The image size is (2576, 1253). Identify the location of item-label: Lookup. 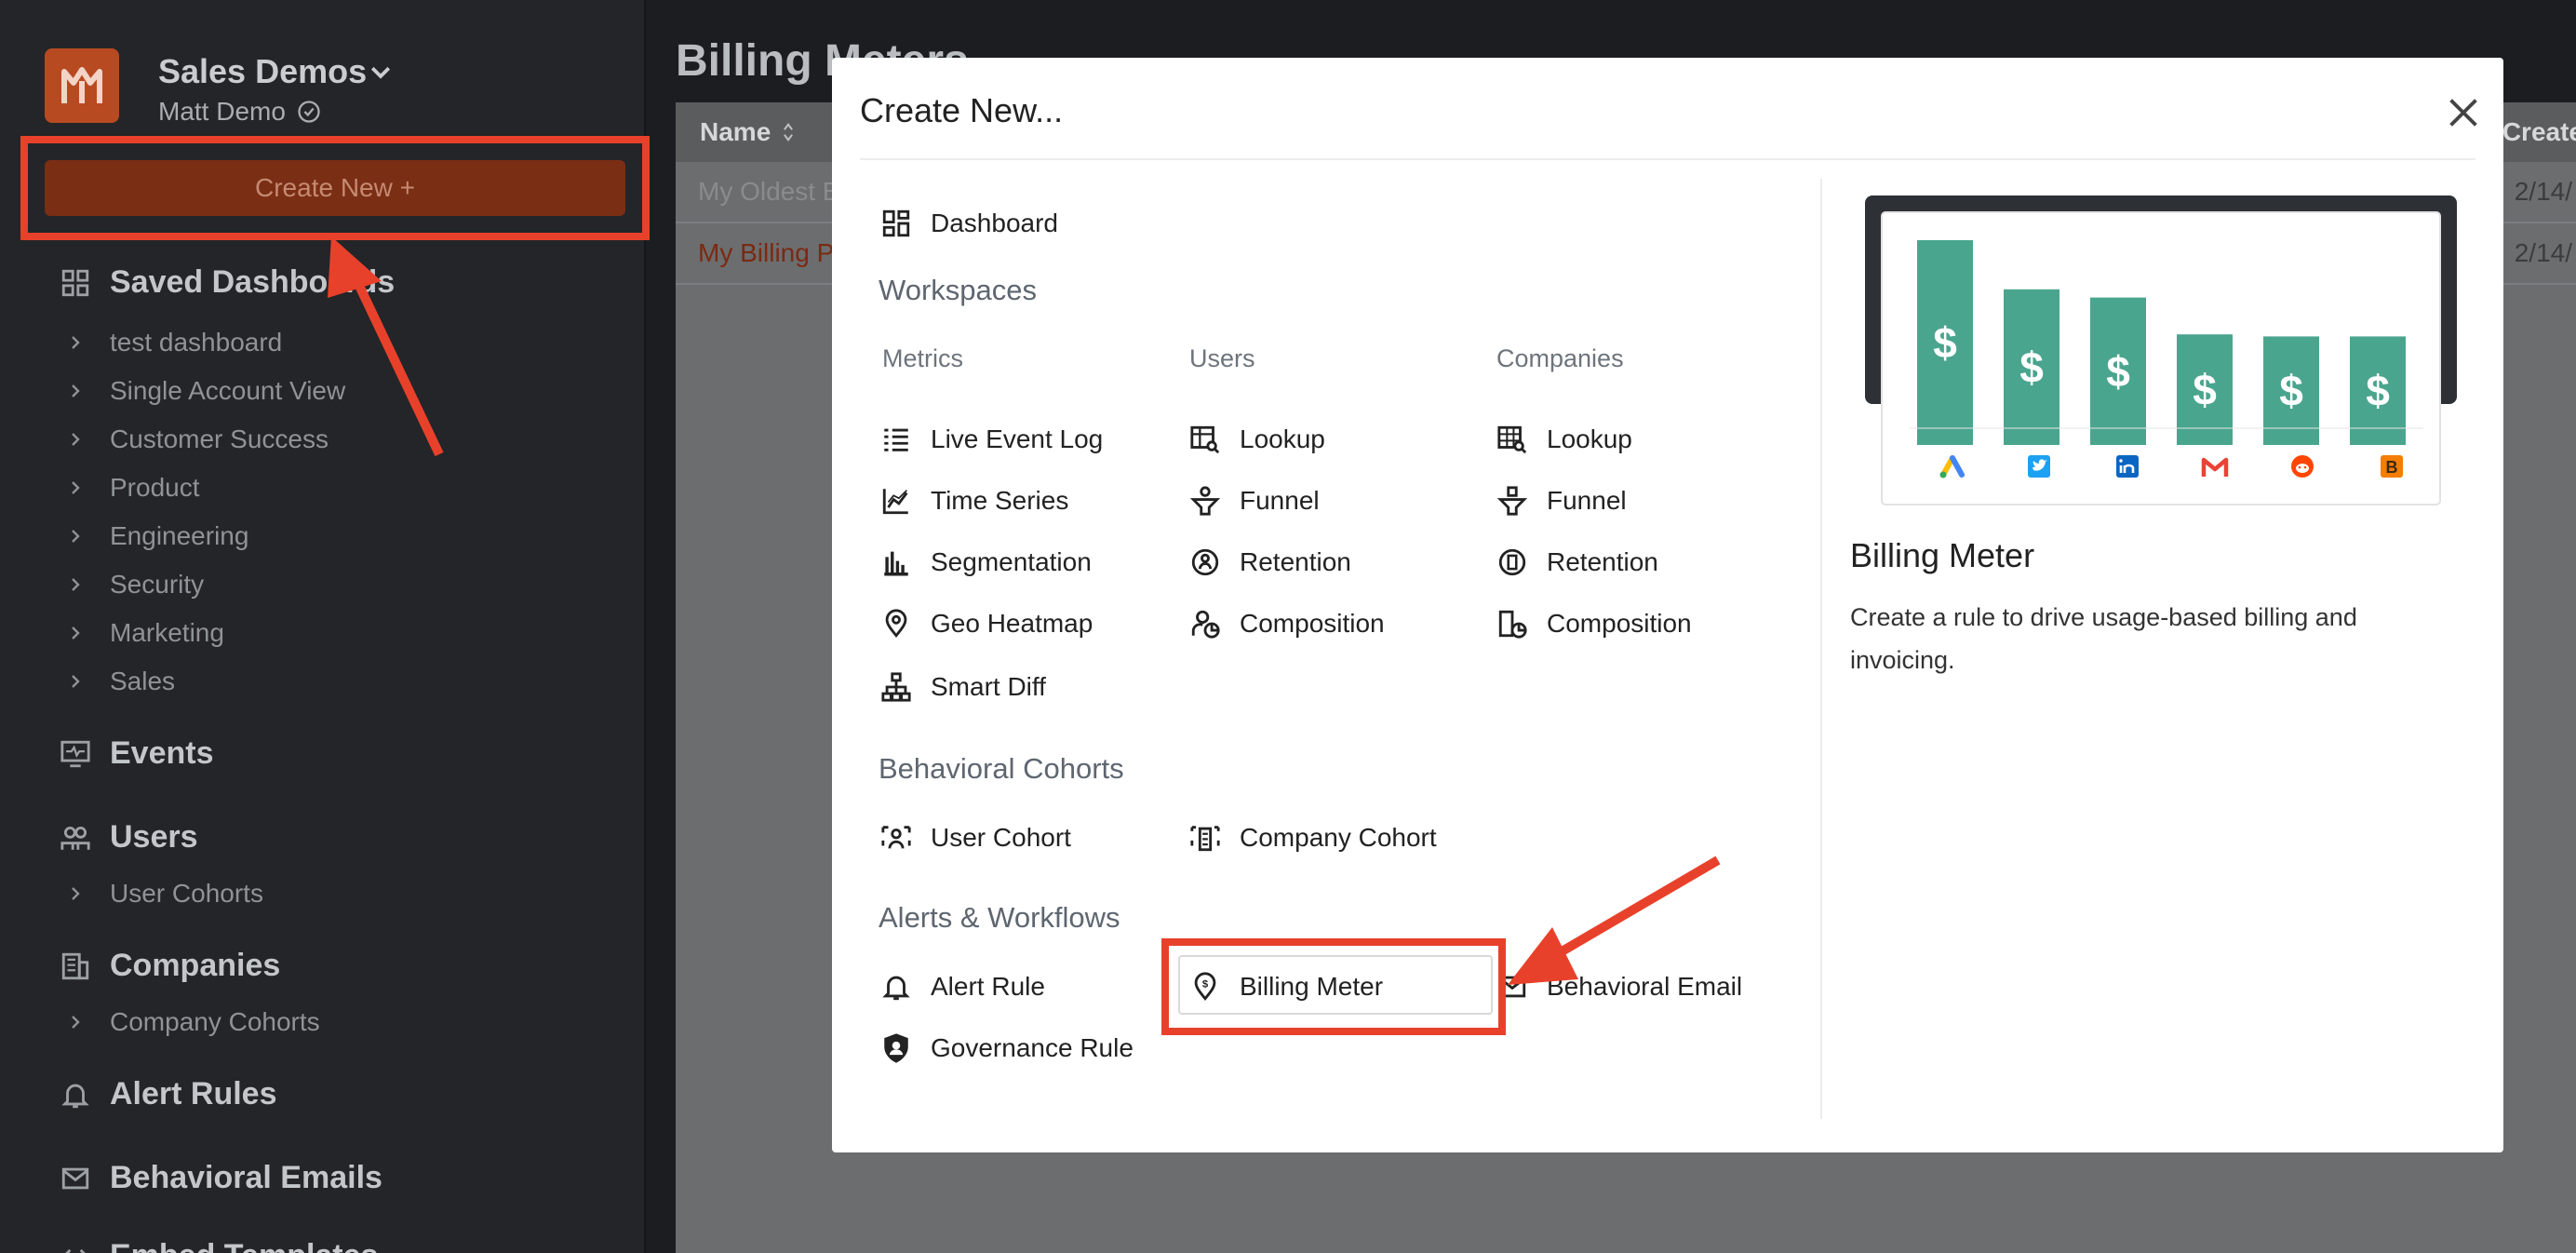
(1589, 438).